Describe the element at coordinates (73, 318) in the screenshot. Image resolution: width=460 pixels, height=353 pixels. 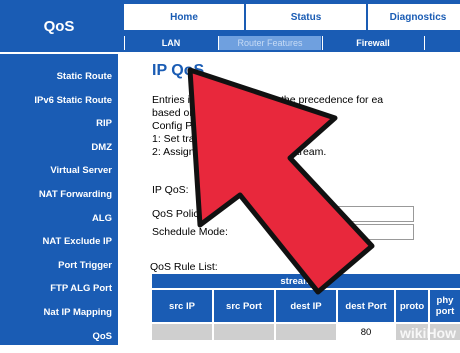
I see `sidebar-item-nat-ip-mapping: Nat IP Mapping` at that location.